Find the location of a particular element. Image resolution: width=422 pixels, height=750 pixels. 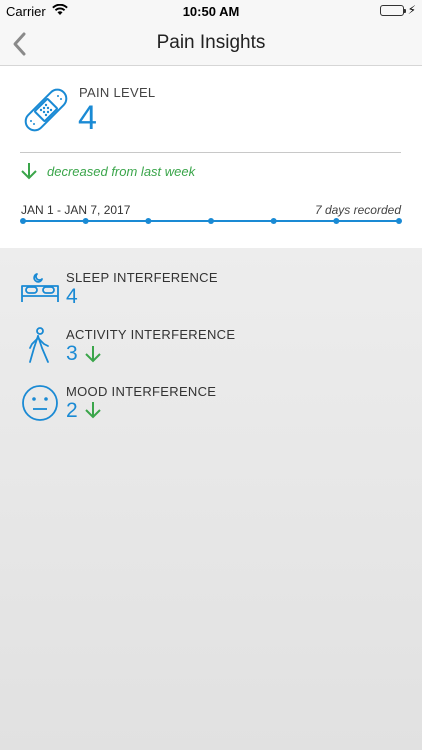

mood-interference-value: 2 is located at coordinates (72, 410).